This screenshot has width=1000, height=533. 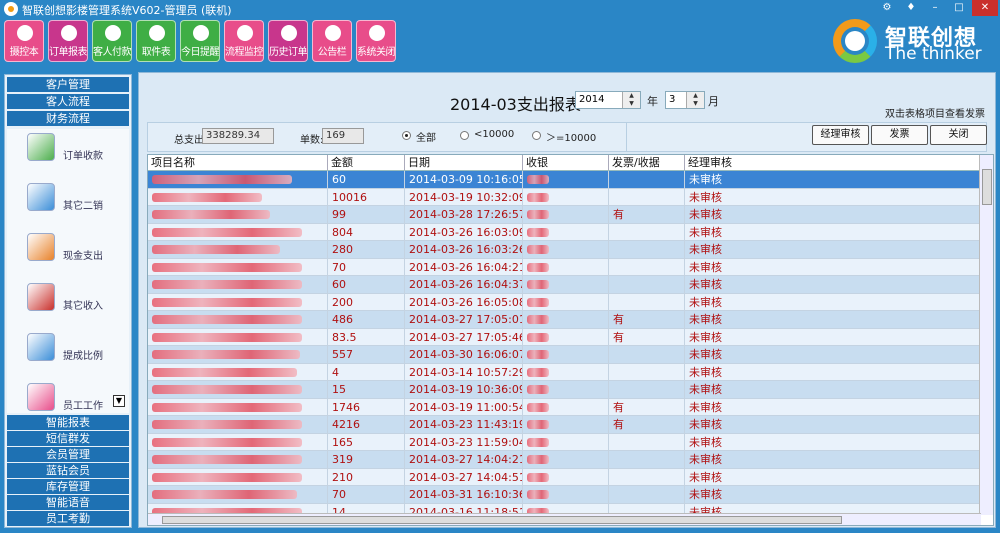 I want to click on cell-amount: 60, so click(x=366, y=179).